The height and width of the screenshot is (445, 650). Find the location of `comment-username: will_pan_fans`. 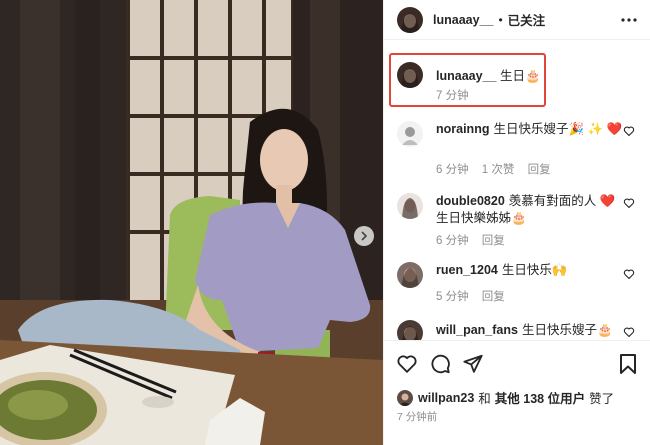

comment-username: will_pan_fans is located at coordinates (477, 330).